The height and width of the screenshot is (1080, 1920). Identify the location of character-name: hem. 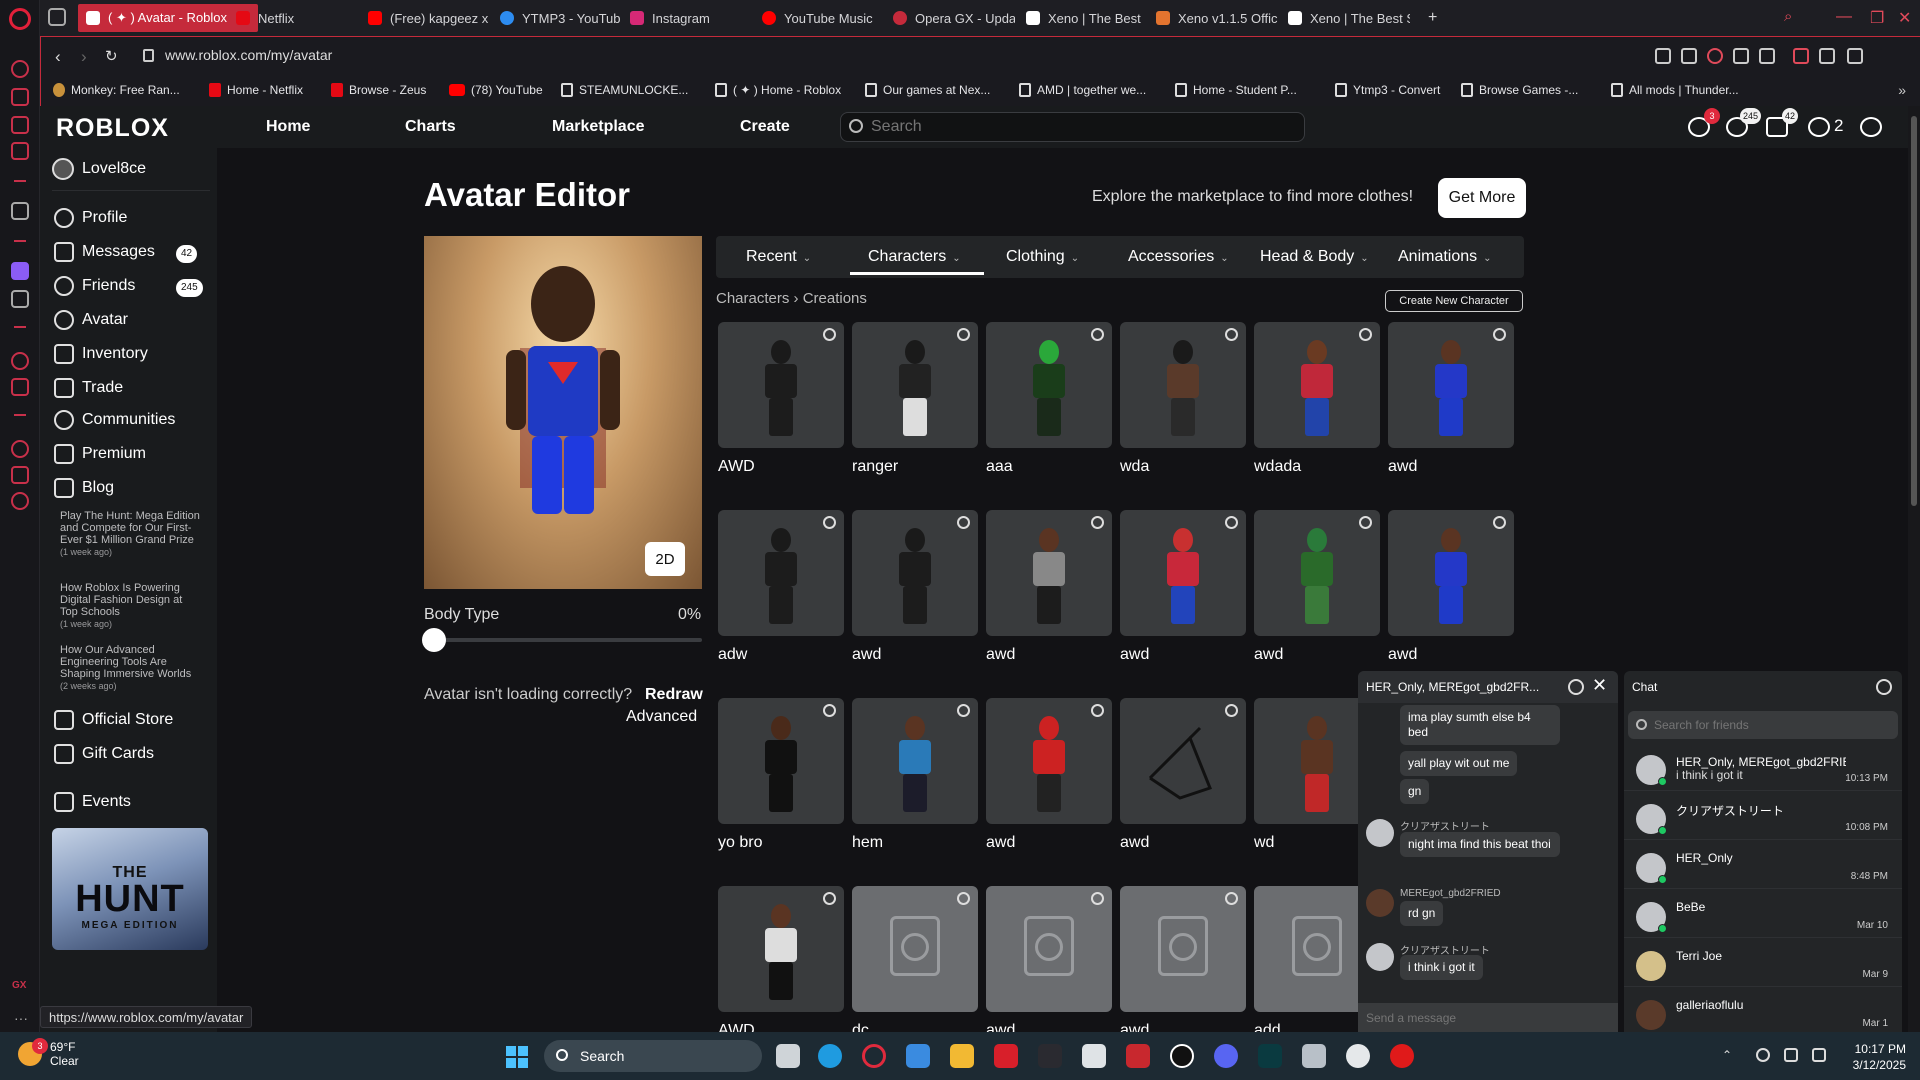
(867, 843).